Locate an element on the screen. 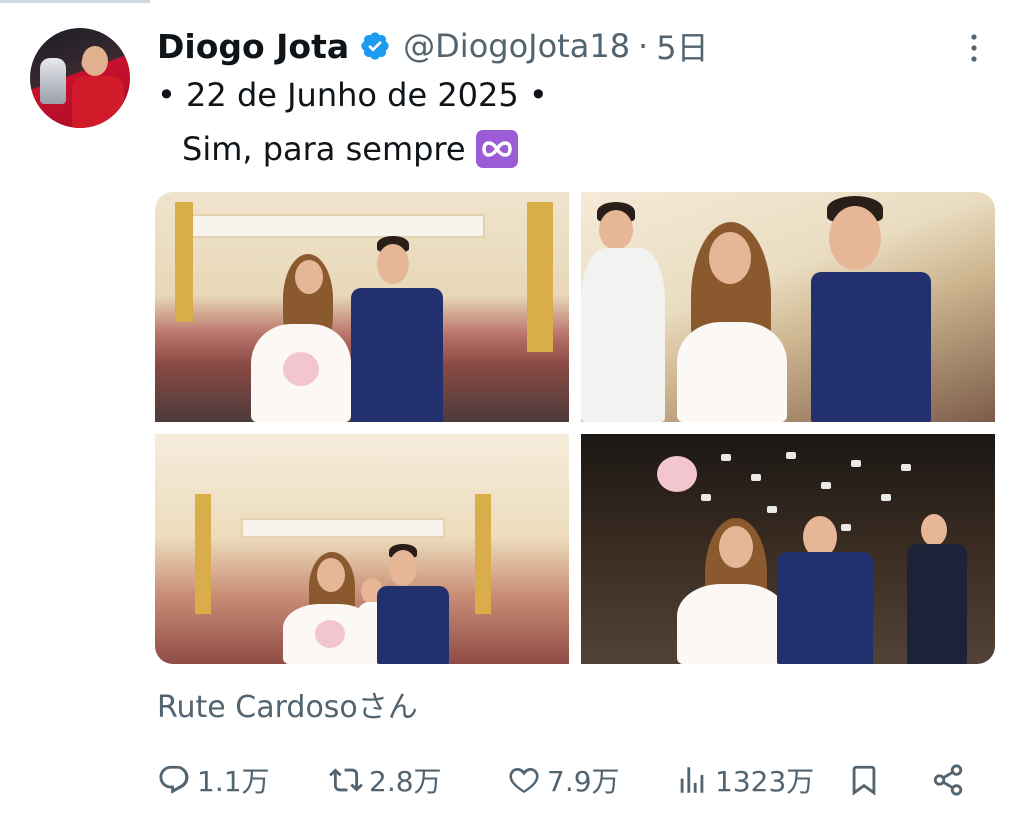 This screenshot has width=1024, height=824. top-divider is located at coordinates (75, 1).